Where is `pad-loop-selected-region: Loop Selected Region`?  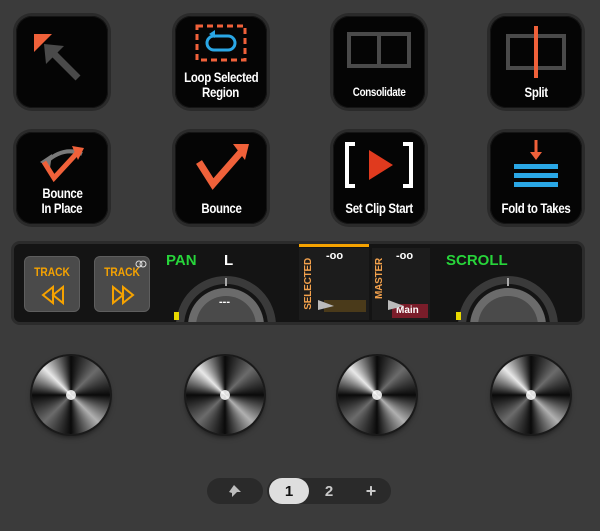 pad-loop-selected-region: Loop Selected Region is located at coordinates (221, 62).